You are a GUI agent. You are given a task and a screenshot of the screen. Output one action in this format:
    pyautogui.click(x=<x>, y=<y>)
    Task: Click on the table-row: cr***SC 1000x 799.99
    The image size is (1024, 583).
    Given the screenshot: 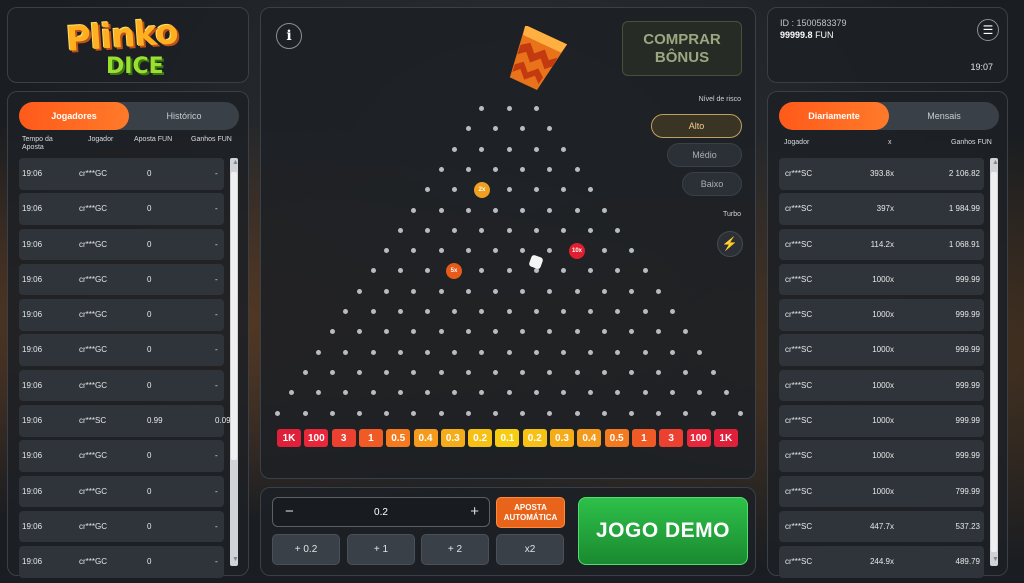 What is the action you would take?
    pyautogui.click(x=881, y=491)
    